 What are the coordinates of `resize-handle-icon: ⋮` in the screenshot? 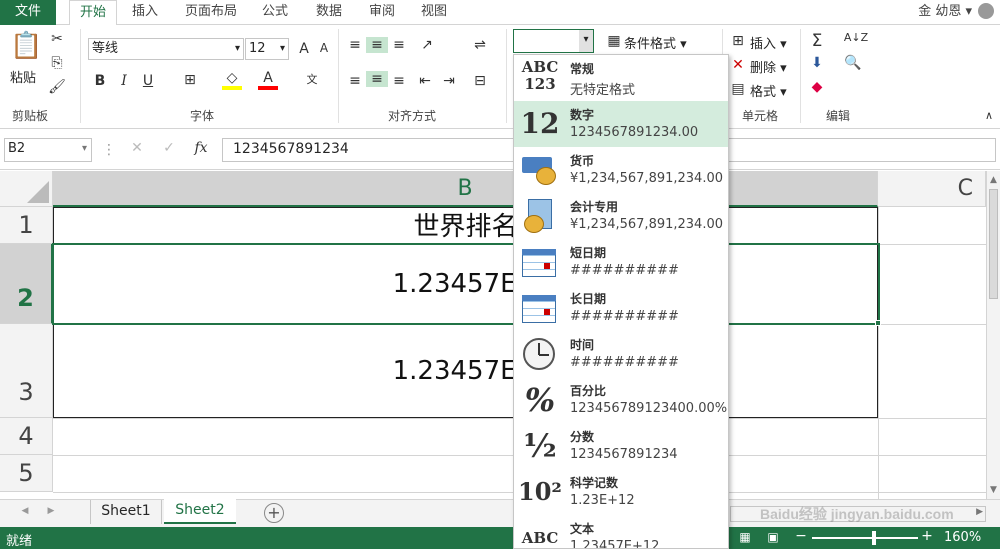 It's located at (109, 150).